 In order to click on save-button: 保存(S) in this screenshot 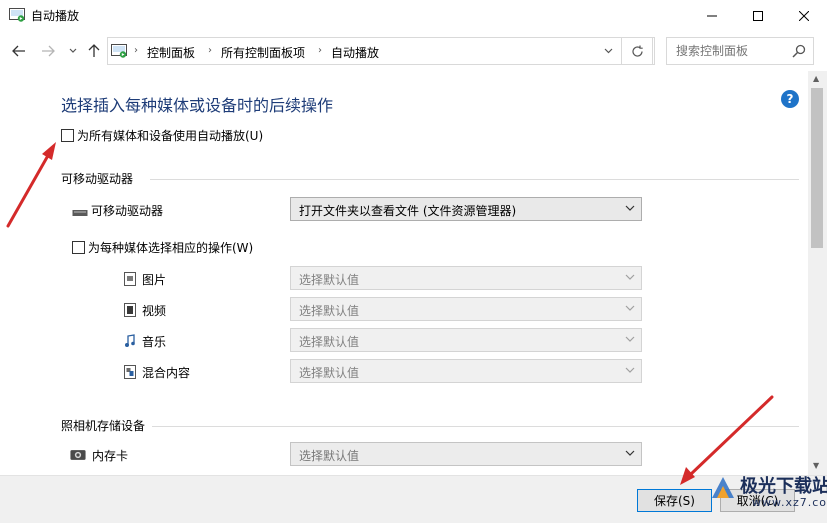, I will do `click(674, 500)`.